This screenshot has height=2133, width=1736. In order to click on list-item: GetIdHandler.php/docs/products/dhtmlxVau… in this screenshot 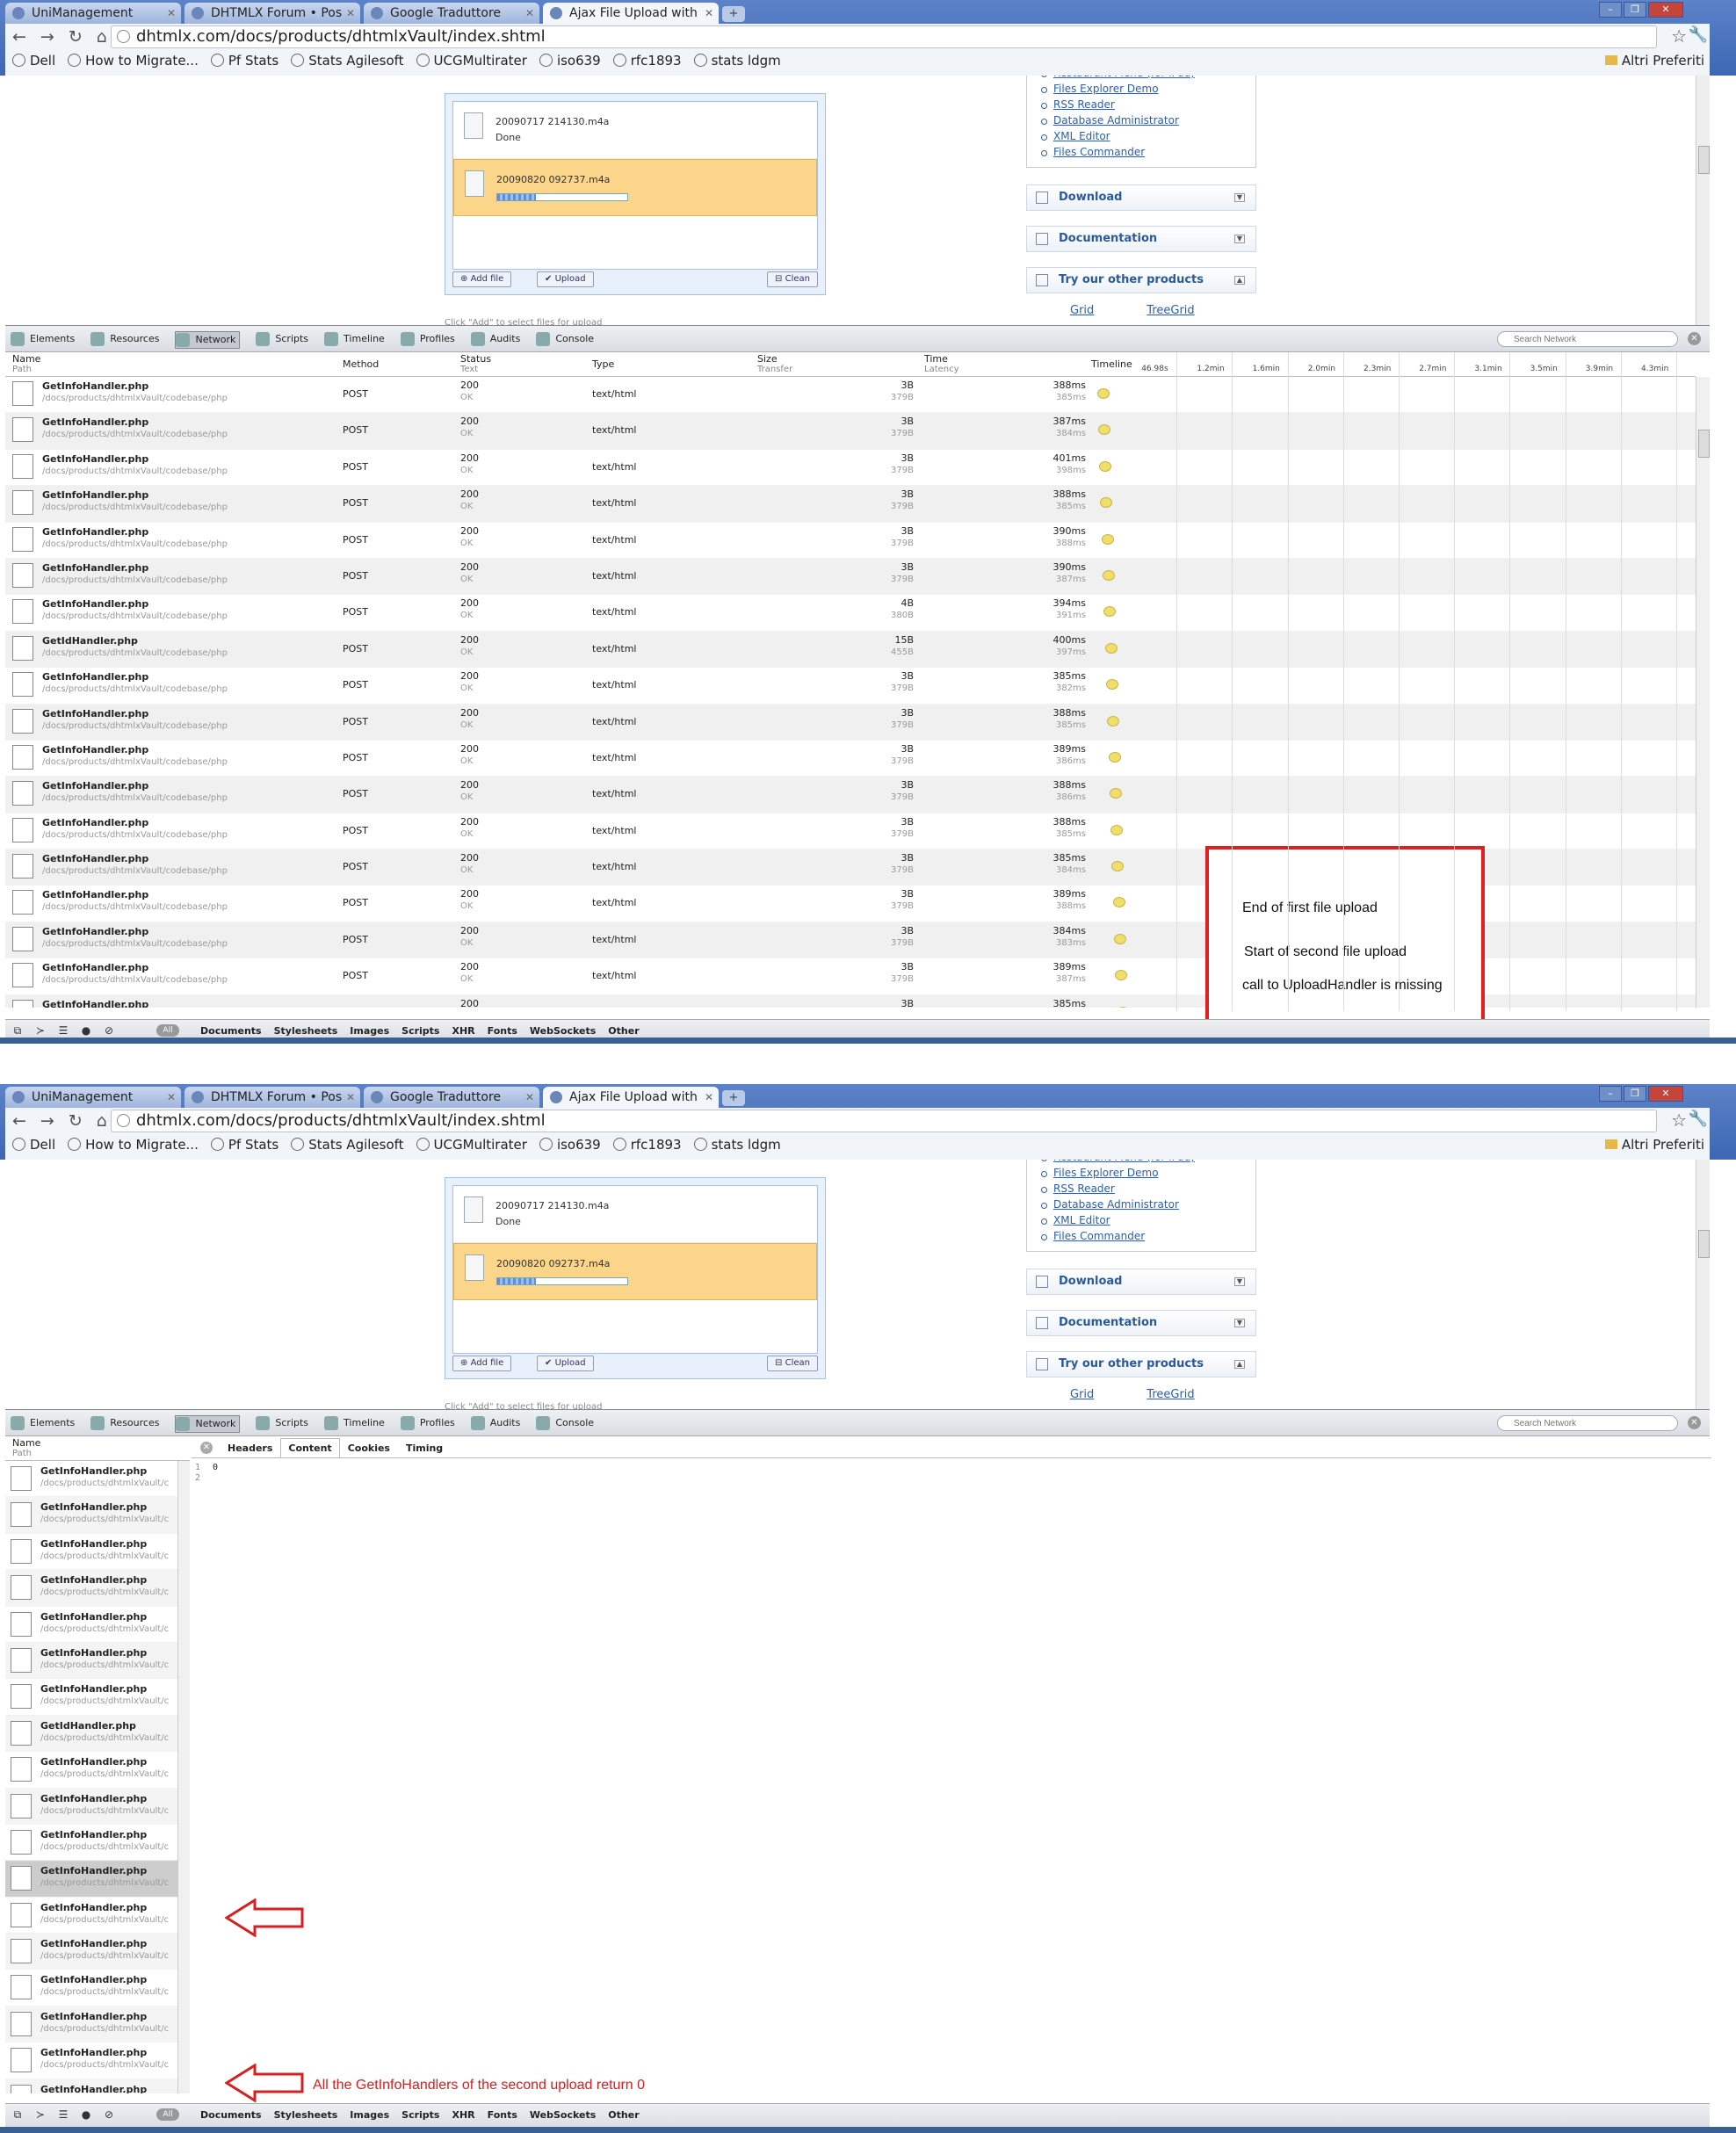, I will do `click(97, 1734)`.